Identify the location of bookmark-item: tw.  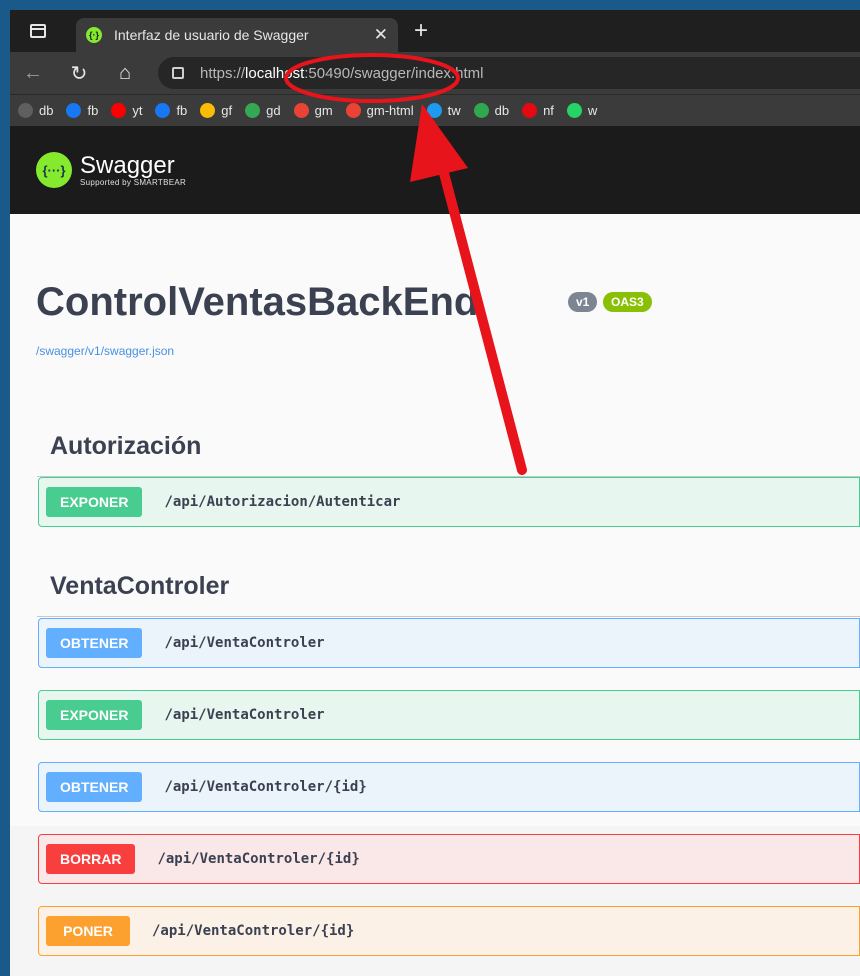
(443, 110).